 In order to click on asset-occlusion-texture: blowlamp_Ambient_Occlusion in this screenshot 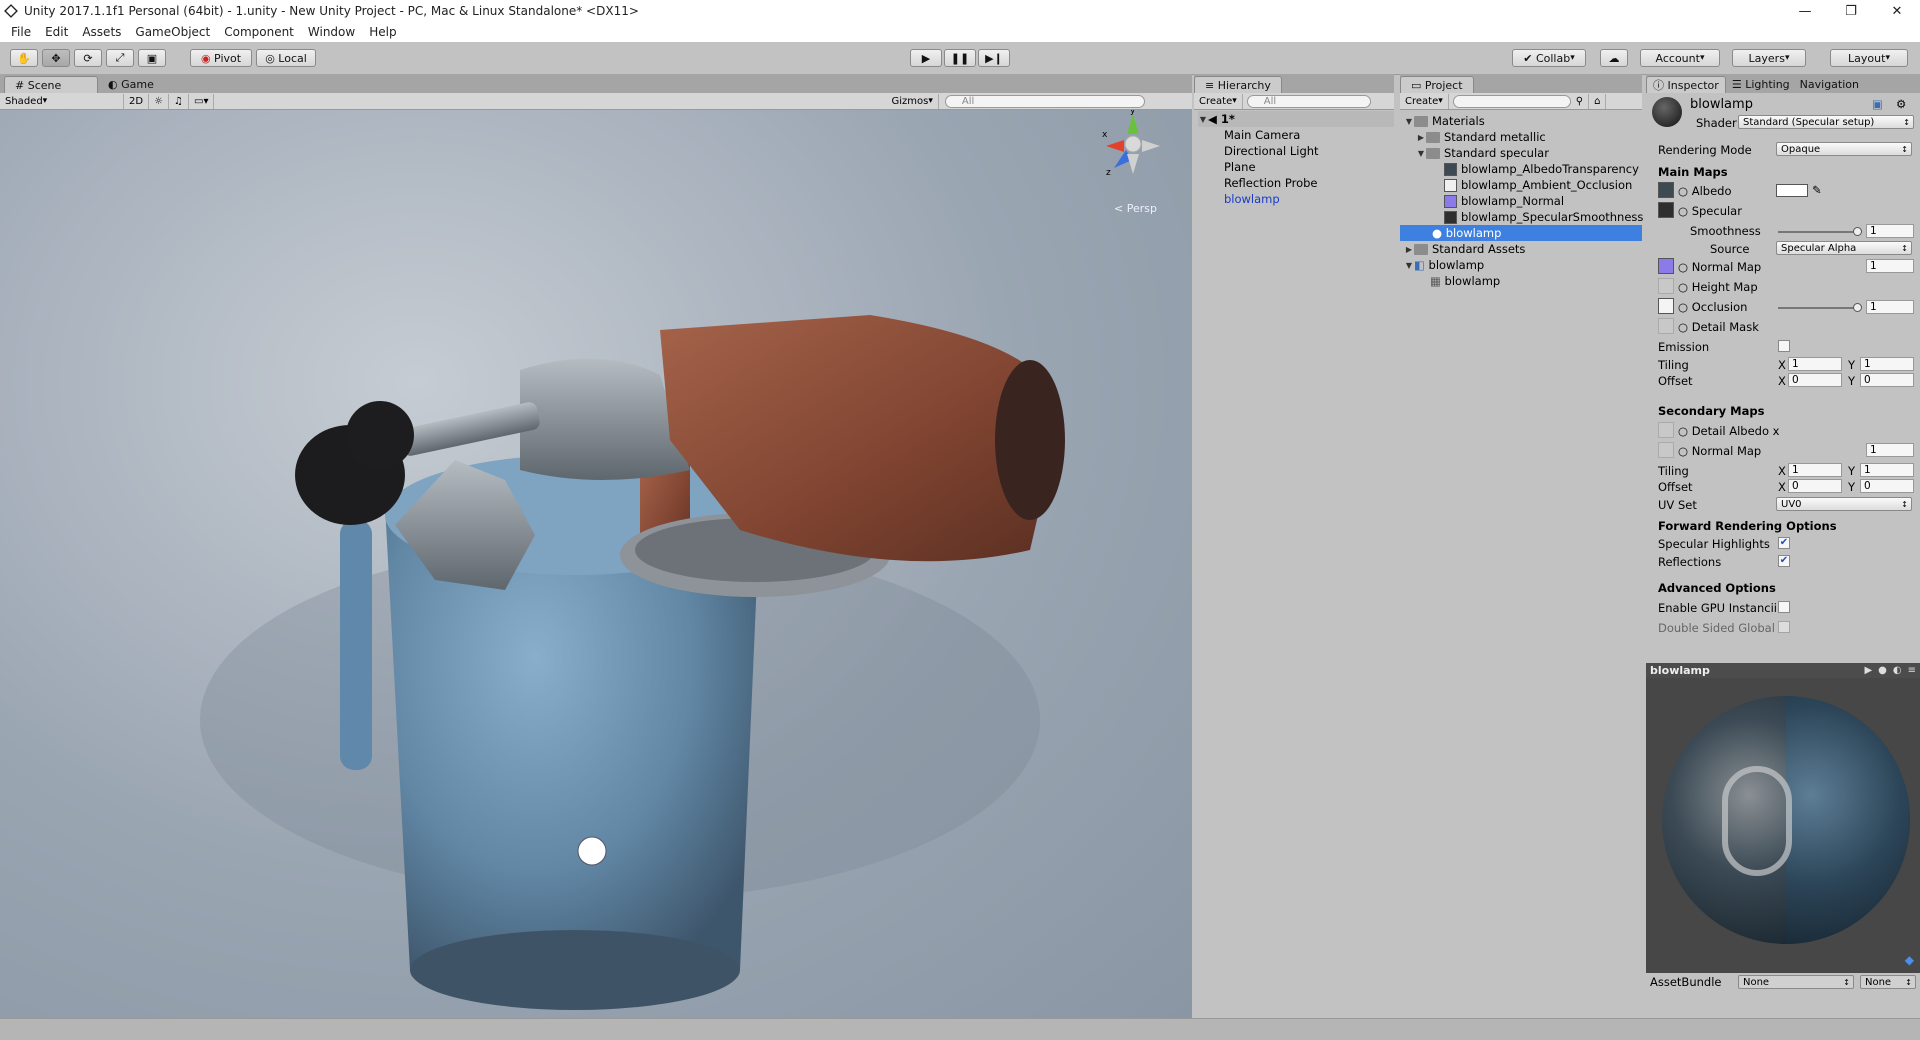, I will do `click(1538, 185)`.